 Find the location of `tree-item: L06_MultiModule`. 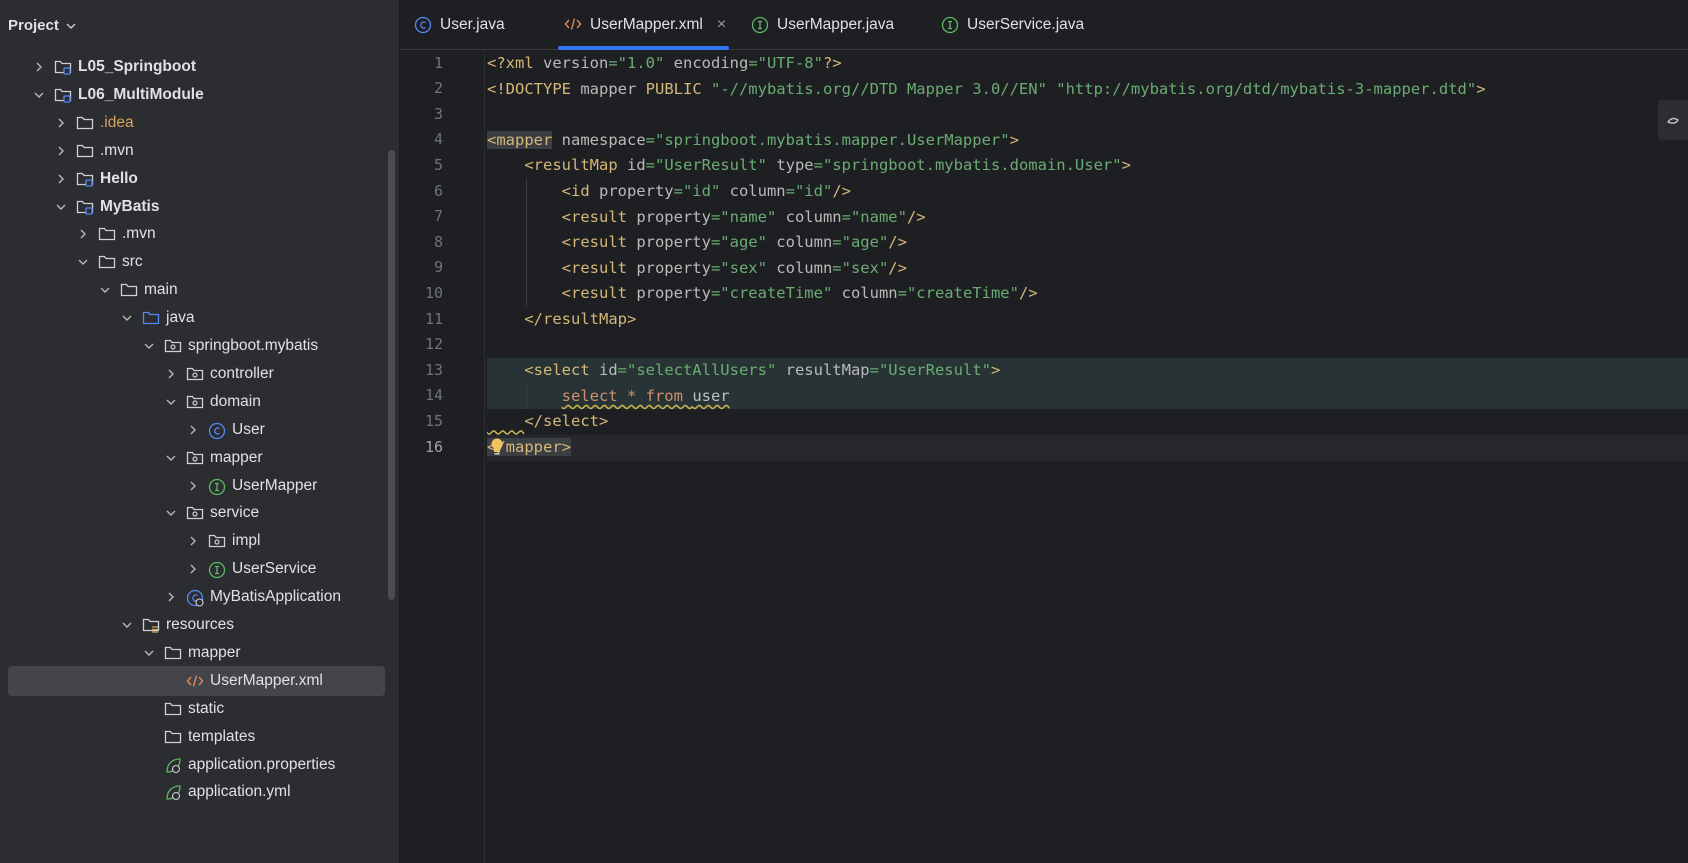

tree-item: L06_MultiModule is located at coordinates (199, 95).